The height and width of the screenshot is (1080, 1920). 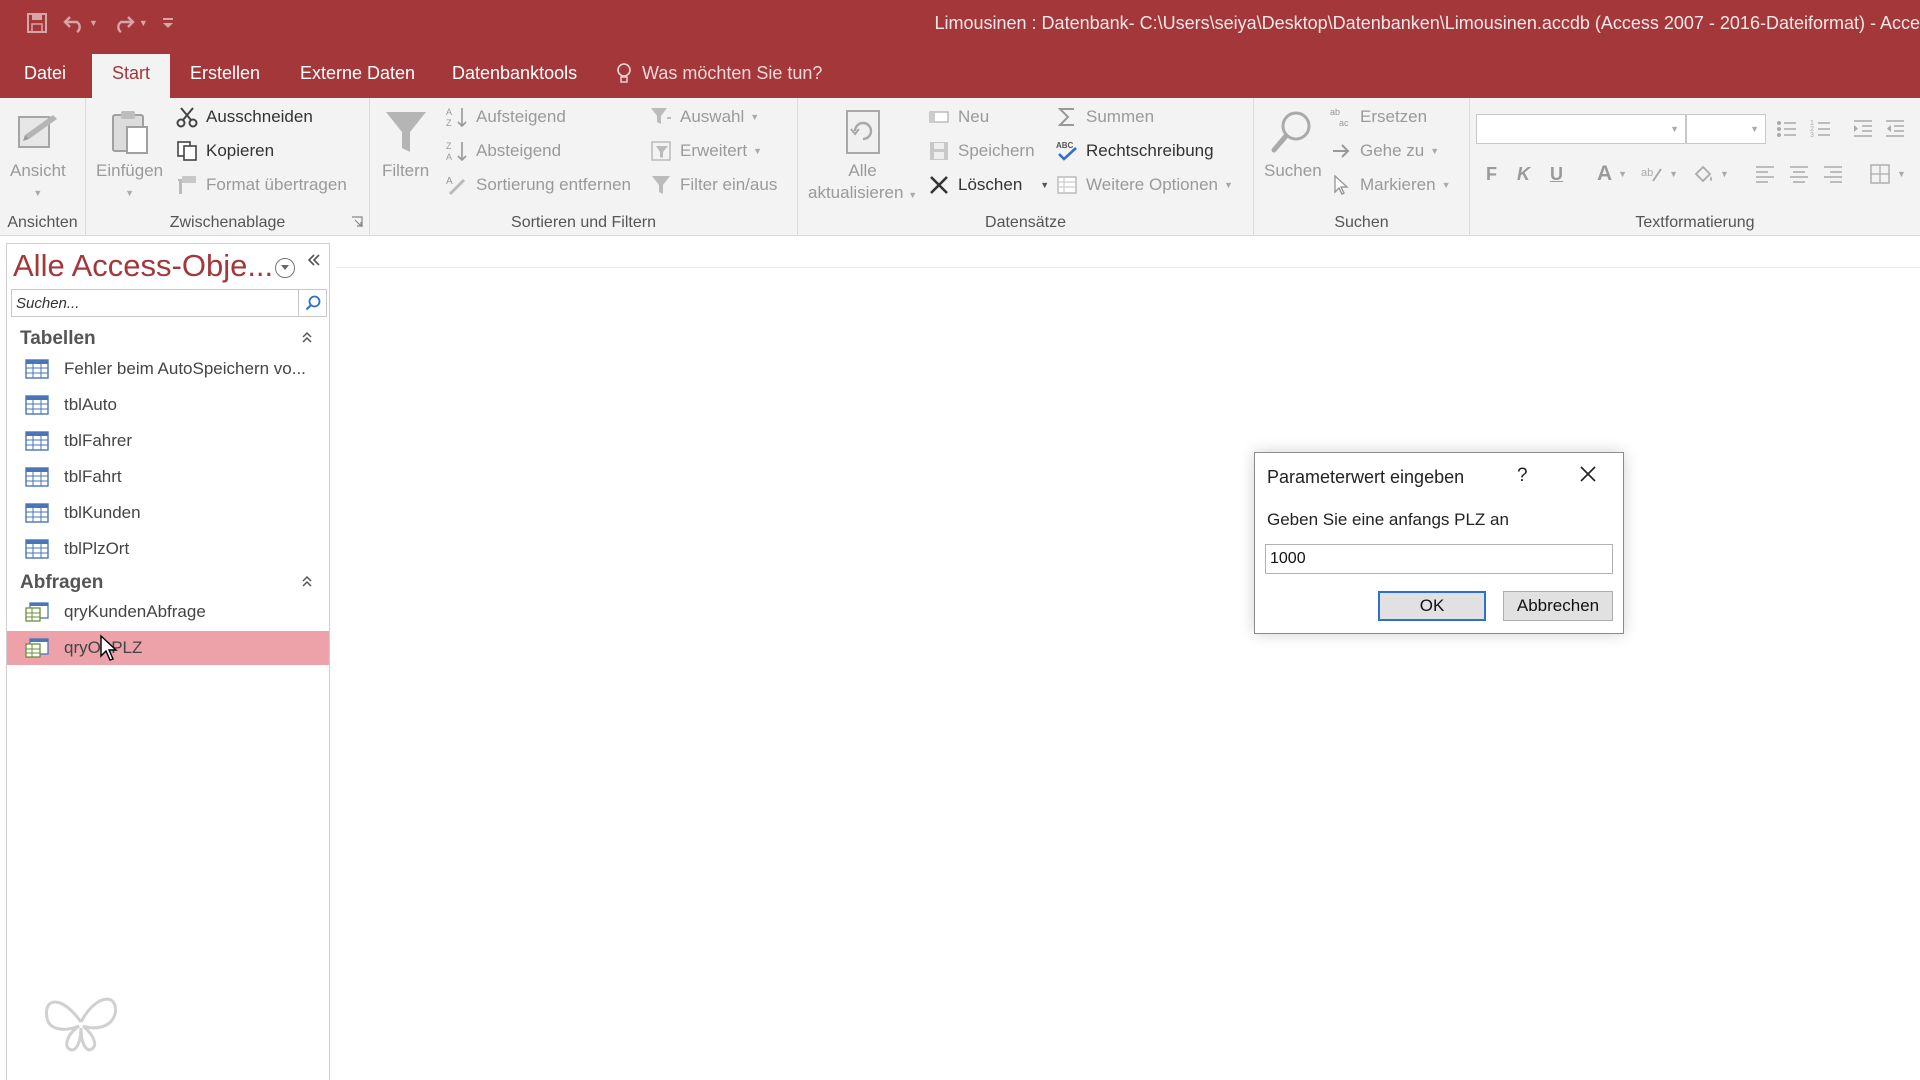 I want to click on find-icon, so click(x=1291, y=132).